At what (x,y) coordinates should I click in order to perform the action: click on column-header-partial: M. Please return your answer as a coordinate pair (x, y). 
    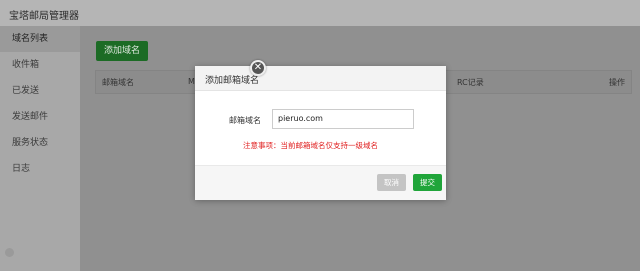
    Looking at the image, I should click on (191, 81).